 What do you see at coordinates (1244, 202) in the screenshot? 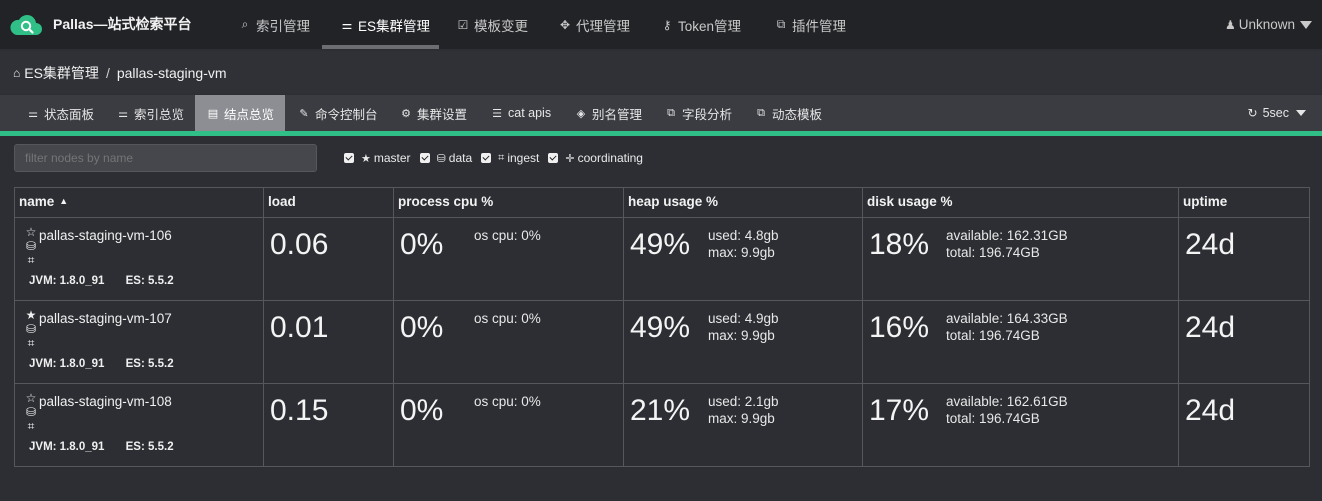
I see `column-header-uptime: uptime` at bounding box center [1244, 202].